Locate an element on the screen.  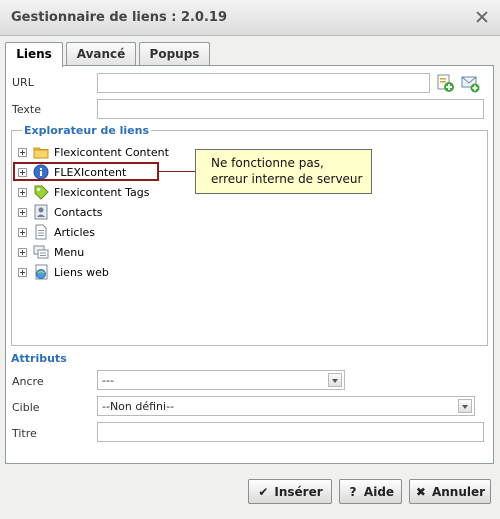
article-icon is located at coordinates (41, 232).